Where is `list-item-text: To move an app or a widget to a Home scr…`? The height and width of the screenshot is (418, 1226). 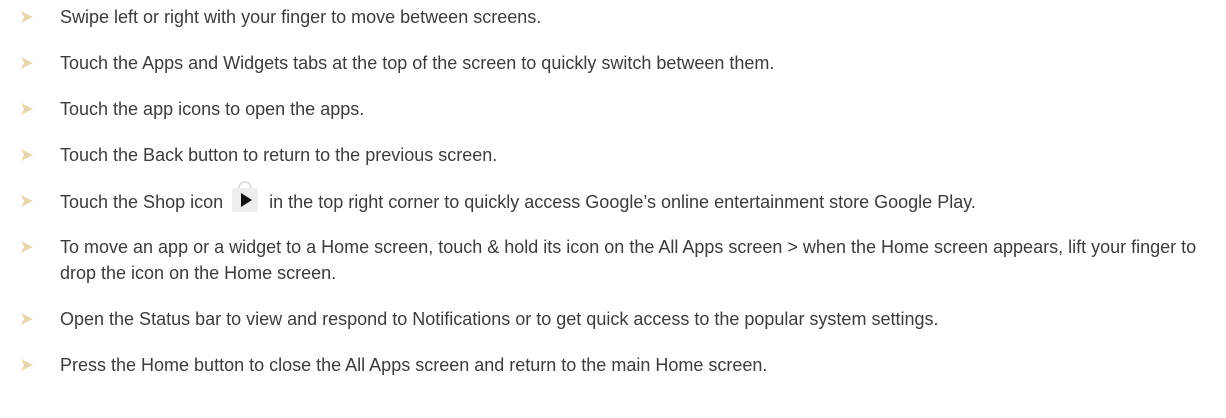
list-item-text: To move an app or a widget to a Home scr… is located at coordinates (628, 260).